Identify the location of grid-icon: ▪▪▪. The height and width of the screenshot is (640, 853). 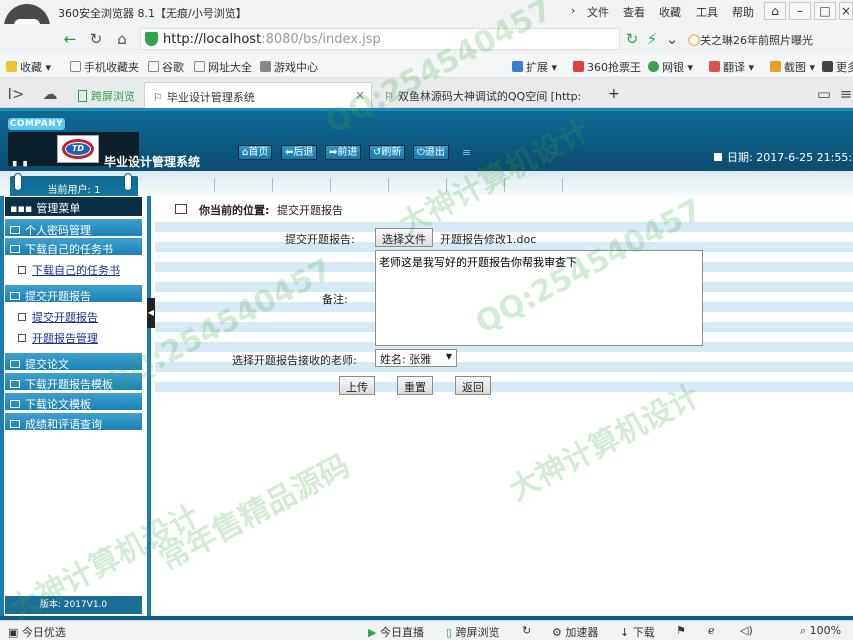
(21, 208).